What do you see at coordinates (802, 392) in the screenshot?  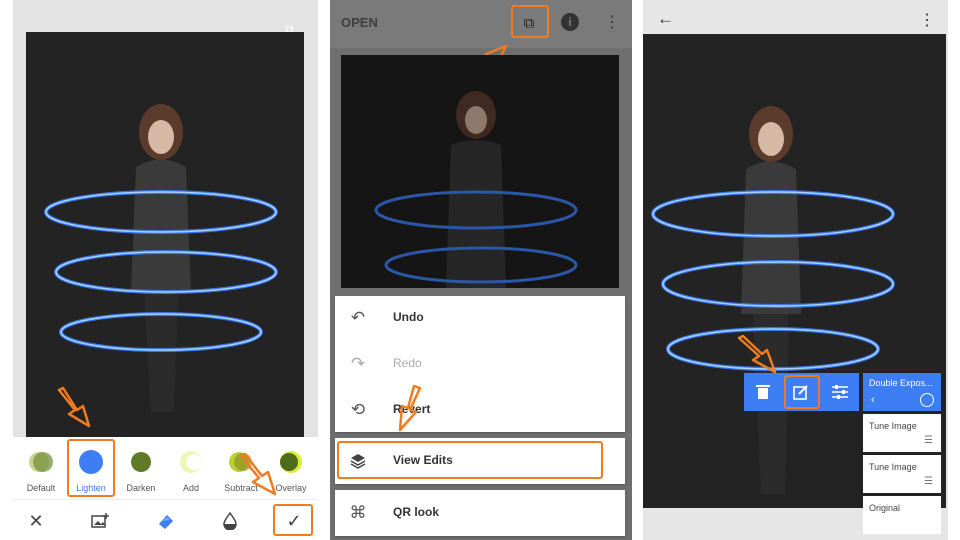 I see `highlight-edit-brush` at bounding box center [802, 392].